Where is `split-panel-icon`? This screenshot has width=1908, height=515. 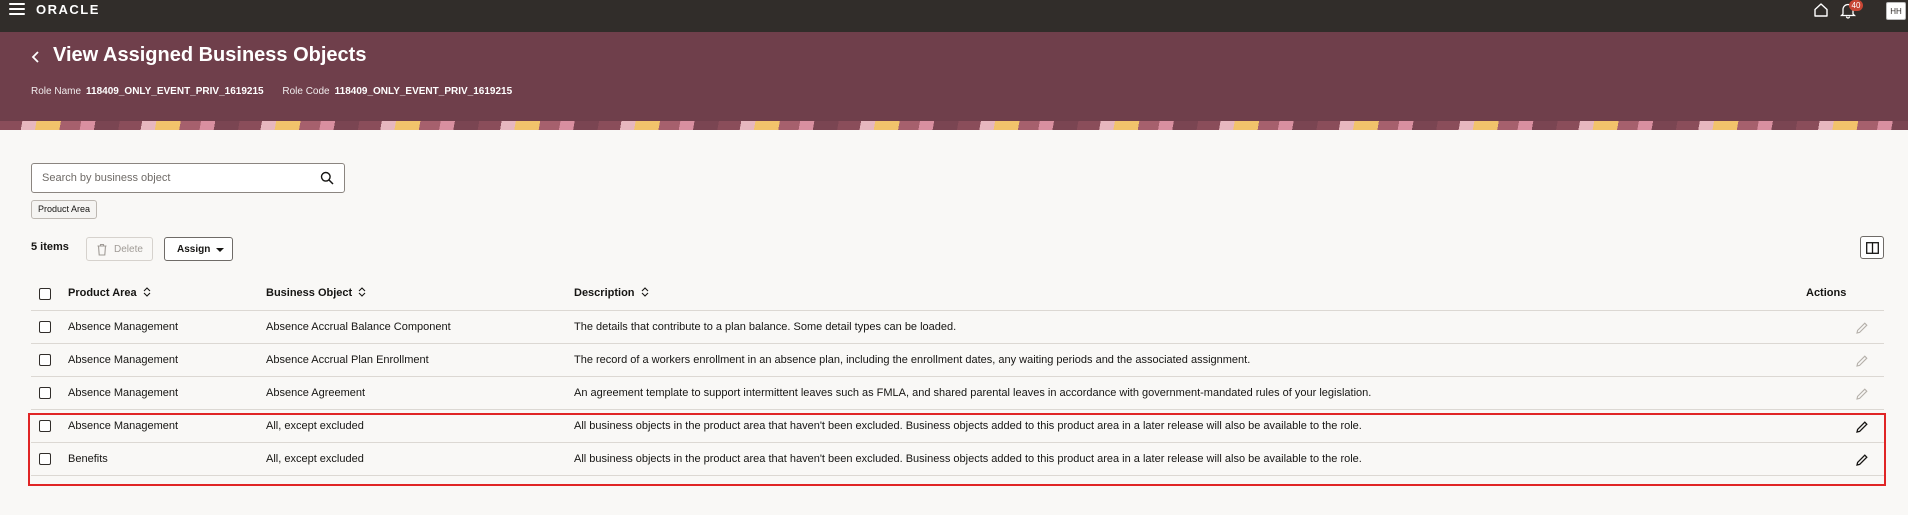
split-panel-icon is located at coordinates (1872, 248).